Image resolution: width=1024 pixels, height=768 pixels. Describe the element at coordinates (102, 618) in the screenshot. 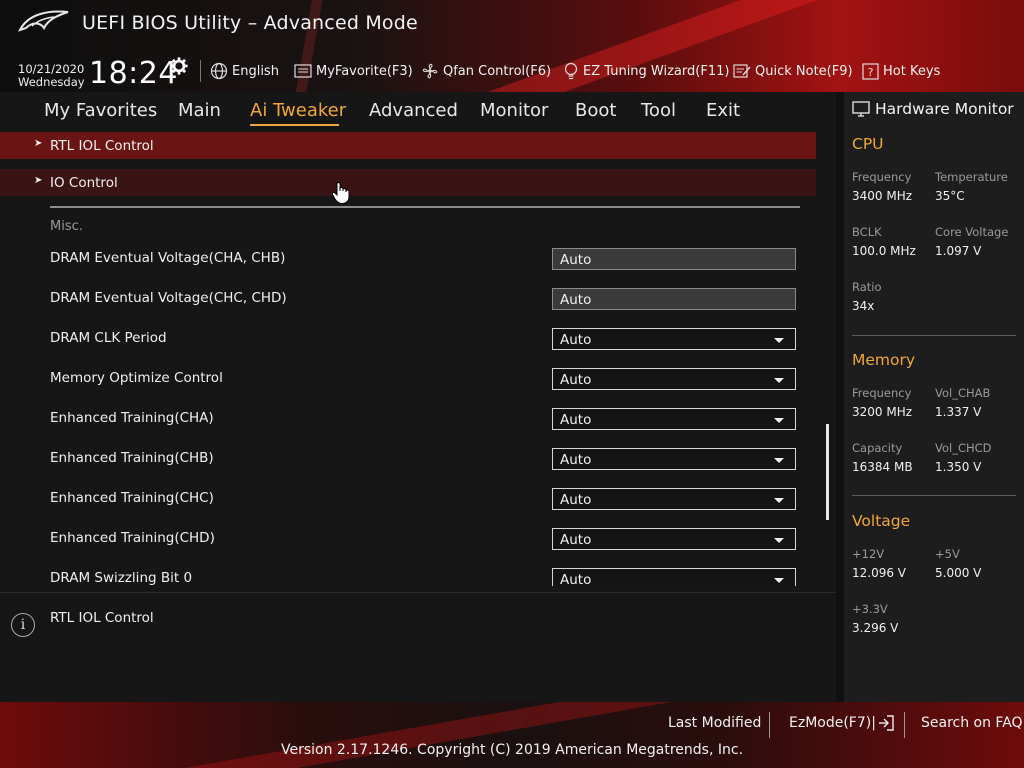

I see `help-text: RTL IOL Control` at that location.